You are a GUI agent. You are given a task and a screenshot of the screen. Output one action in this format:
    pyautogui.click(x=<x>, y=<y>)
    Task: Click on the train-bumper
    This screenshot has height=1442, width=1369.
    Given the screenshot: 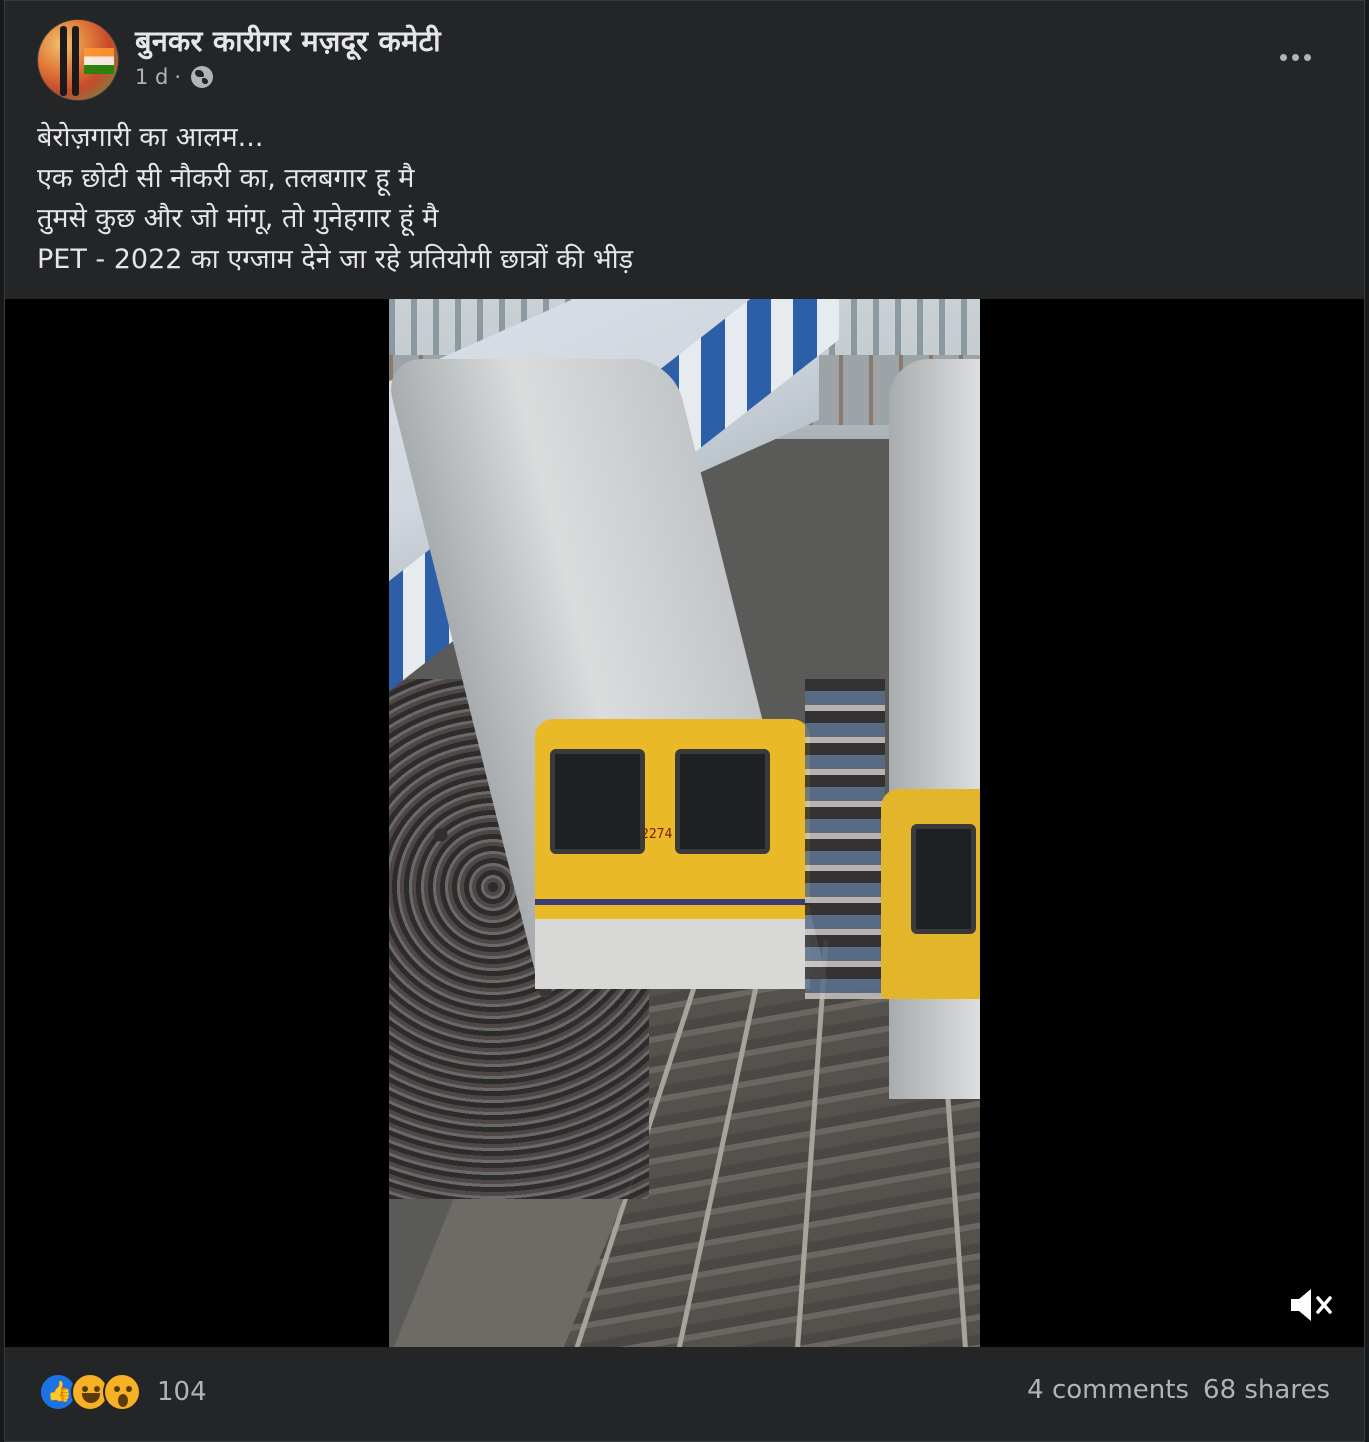 What is the action you would take?
    pyautogui.click(x=672, y=954)
    